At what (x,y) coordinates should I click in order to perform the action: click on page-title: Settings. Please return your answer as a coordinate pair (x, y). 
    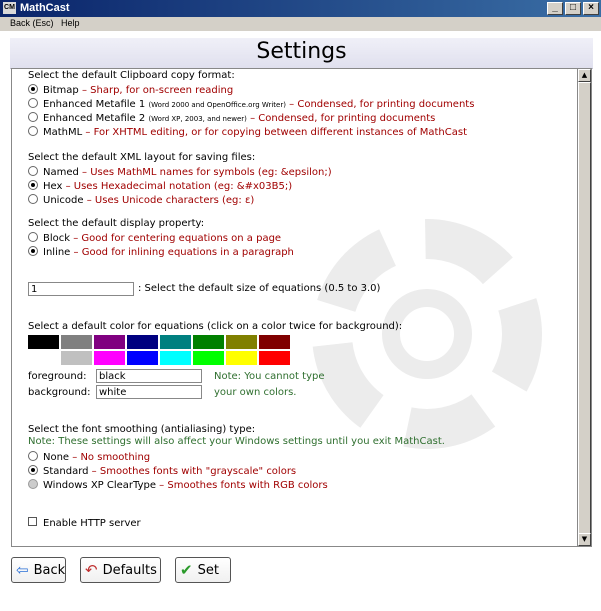
    Looking at the image, I should click on (301, 51).